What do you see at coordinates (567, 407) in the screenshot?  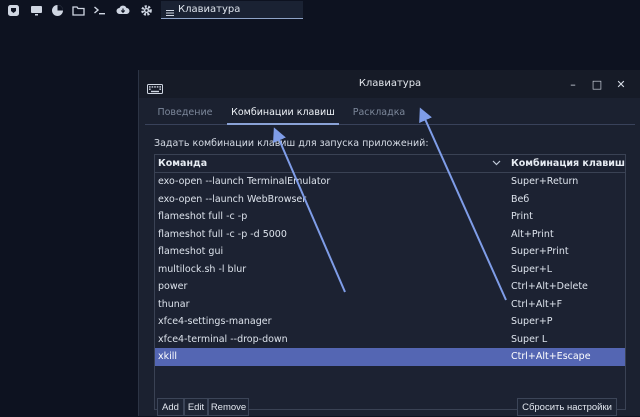 I see `reset-settings-button: Сбросить настройки` at bounding box center [567, 407].